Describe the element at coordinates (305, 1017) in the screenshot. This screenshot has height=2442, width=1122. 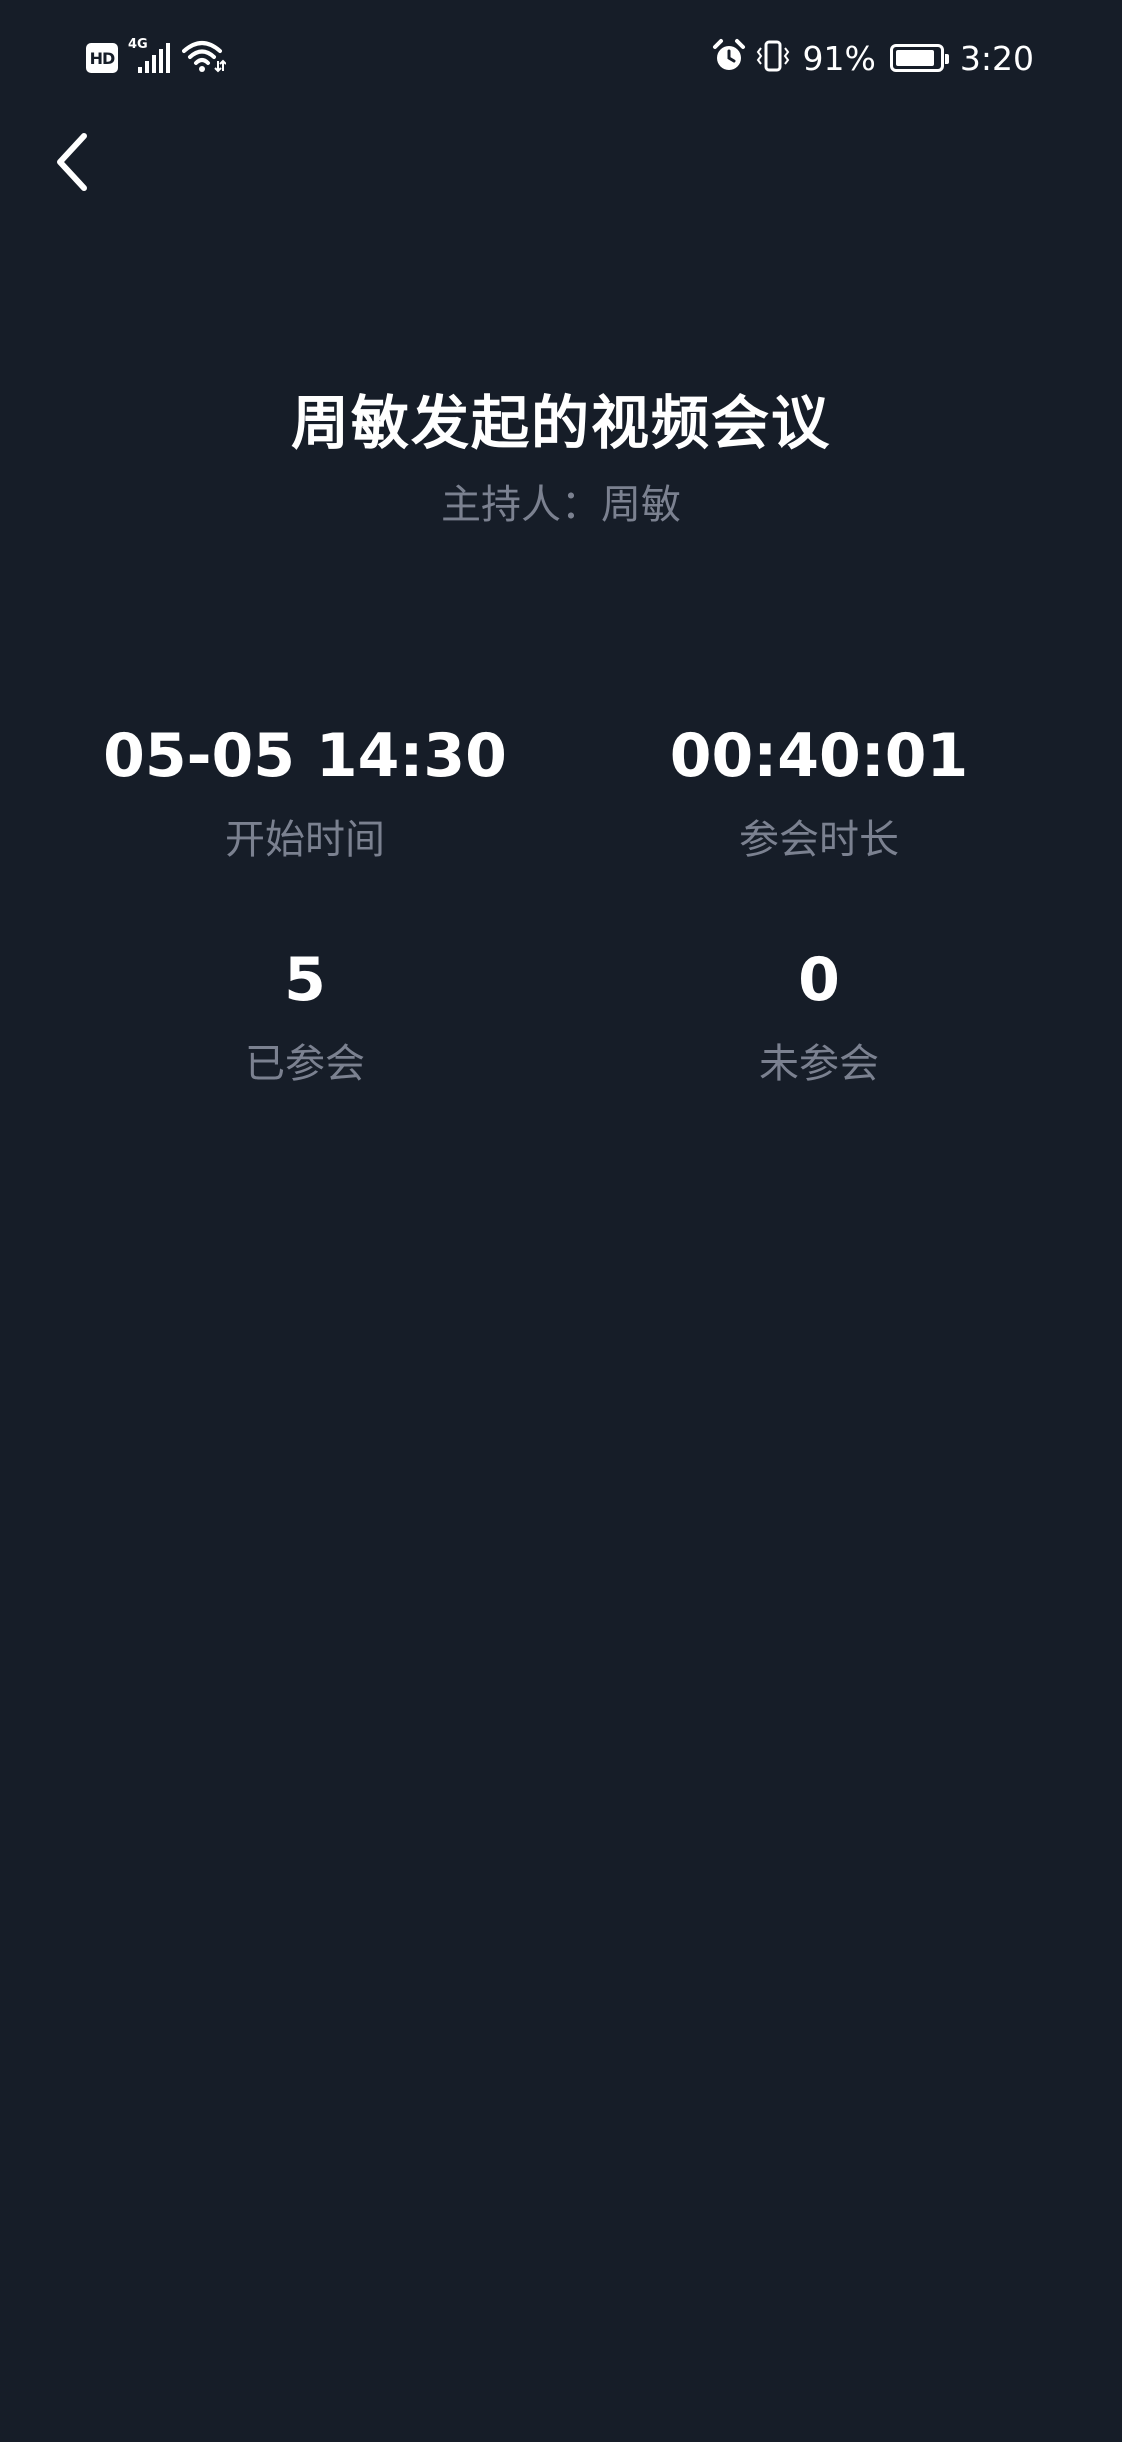
I see `stat-joined: 5 已参会` at that location.